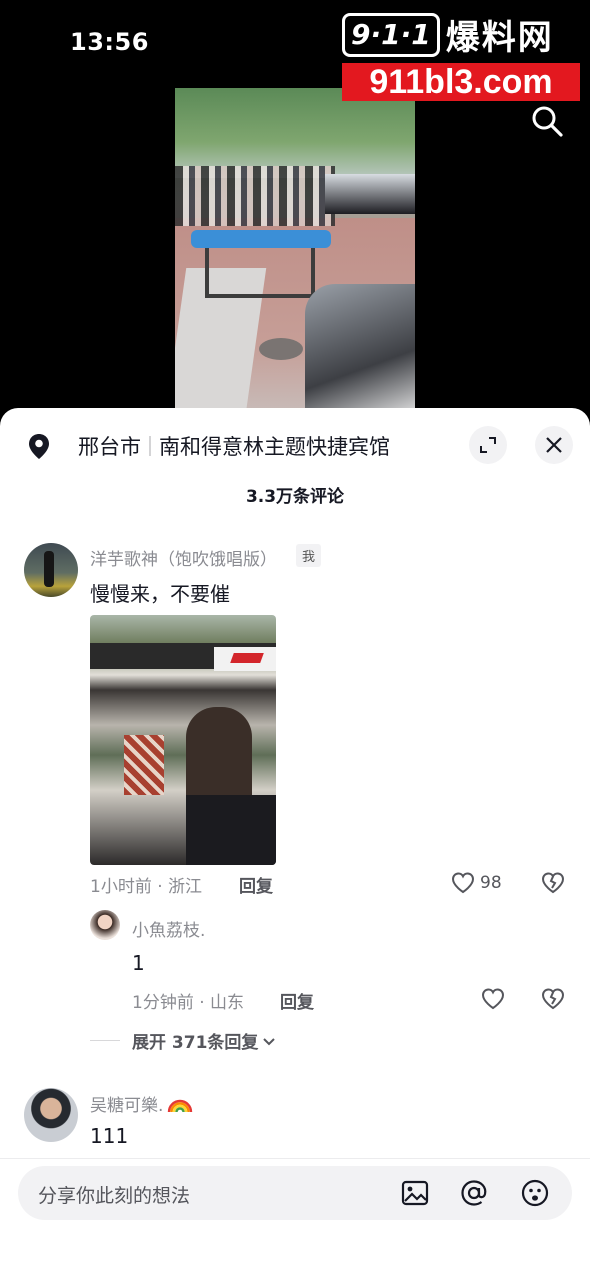  I want to click on location-separator, so click(150, 446).